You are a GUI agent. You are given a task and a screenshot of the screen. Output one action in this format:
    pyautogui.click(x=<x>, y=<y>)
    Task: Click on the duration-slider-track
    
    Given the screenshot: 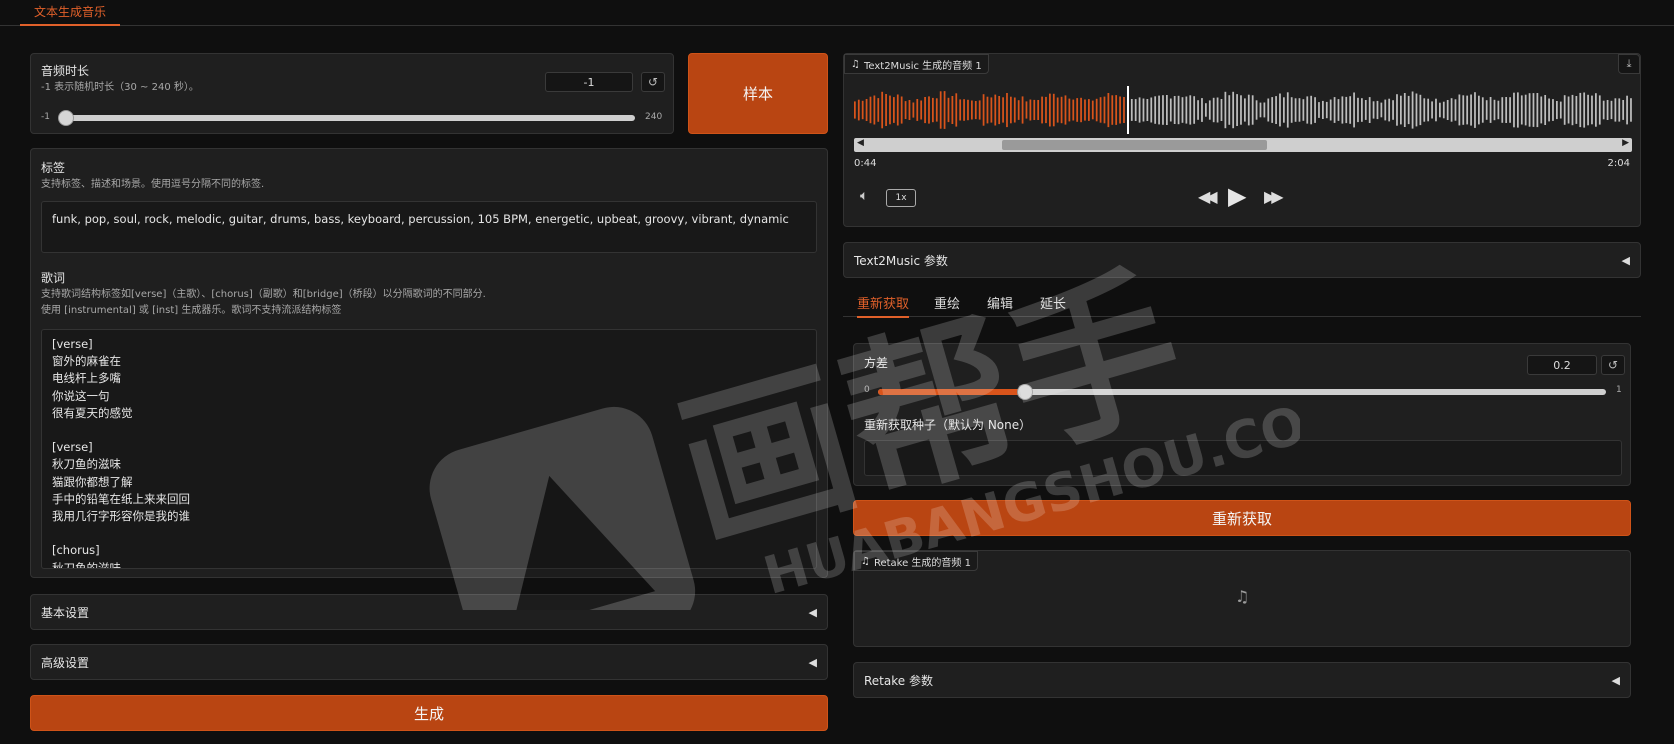 What is the action you would take?
    pyautogui.click(x=349, y=118)
    